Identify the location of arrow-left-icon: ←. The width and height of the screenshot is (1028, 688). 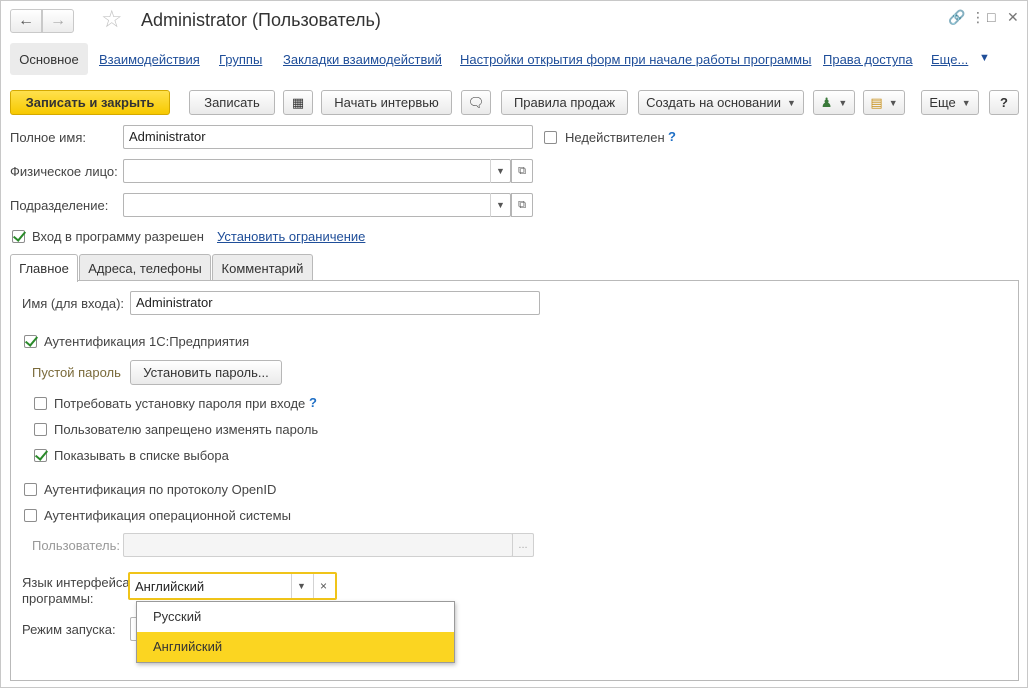
(26, 20).